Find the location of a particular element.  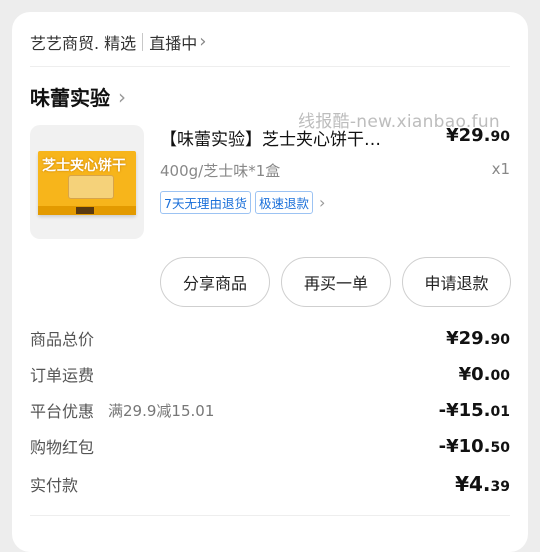

shipping-value: ¥0.00 is located at coordinates (484, 374).